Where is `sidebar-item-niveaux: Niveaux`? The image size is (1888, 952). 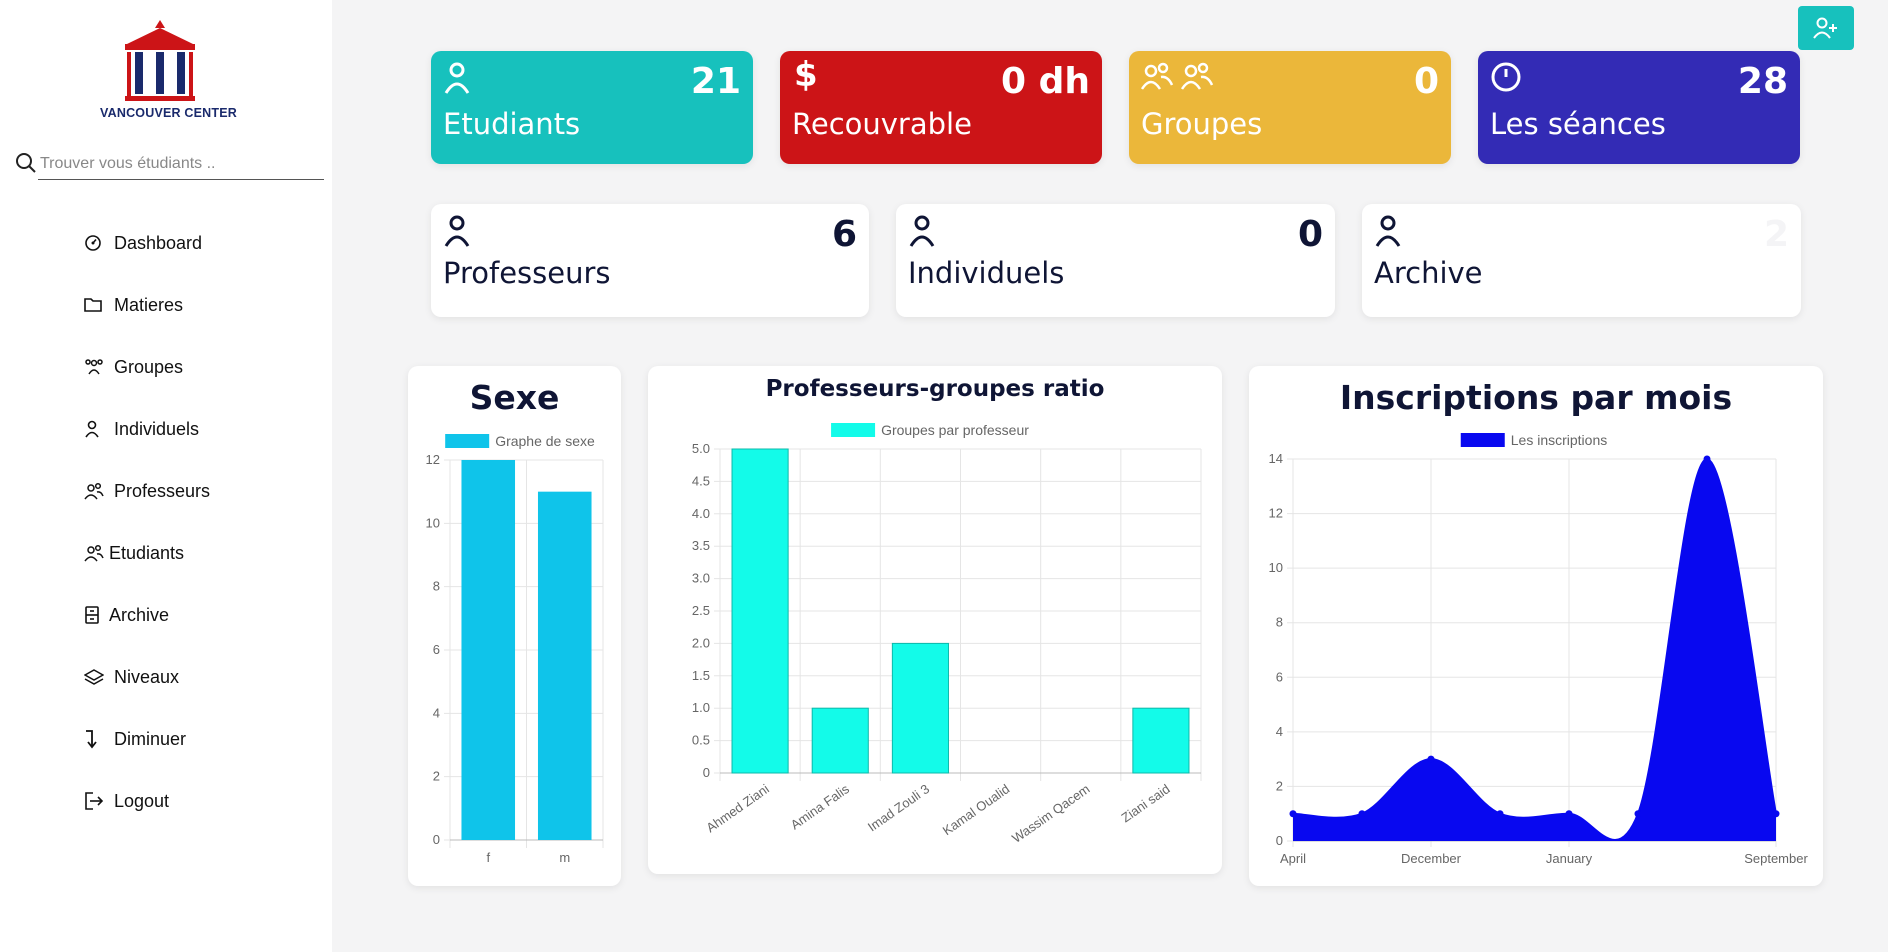
sidebar-item-niveaux: Niveaux is located at coordinates (147, 677).